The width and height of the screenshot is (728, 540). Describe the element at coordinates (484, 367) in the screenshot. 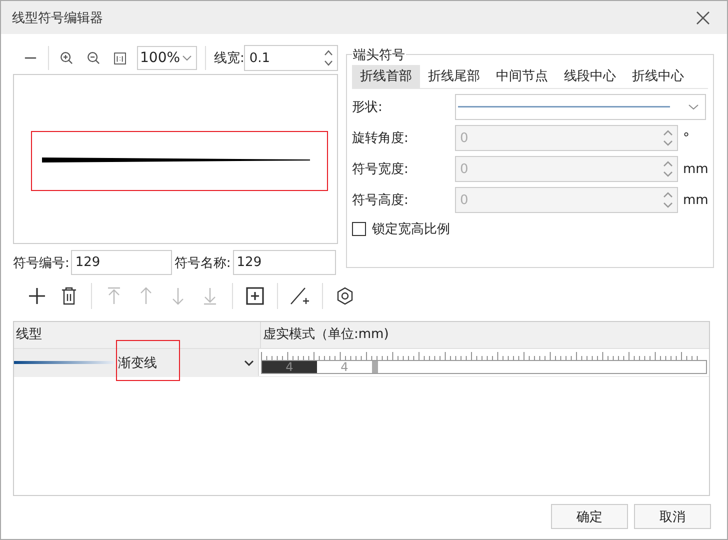

I see `dash-pattern-bar: 4 4` at that location.